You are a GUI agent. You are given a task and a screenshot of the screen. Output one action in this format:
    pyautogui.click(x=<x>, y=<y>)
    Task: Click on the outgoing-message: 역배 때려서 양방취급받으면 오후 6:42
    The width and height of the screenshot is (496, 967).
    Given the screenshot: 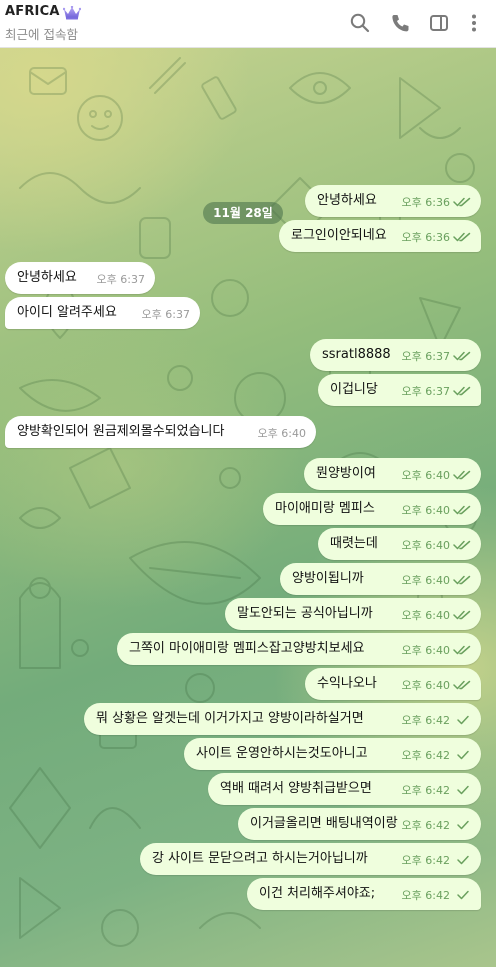 What is the action you would take?
    pyautogui.click(x=344, y=789)
    